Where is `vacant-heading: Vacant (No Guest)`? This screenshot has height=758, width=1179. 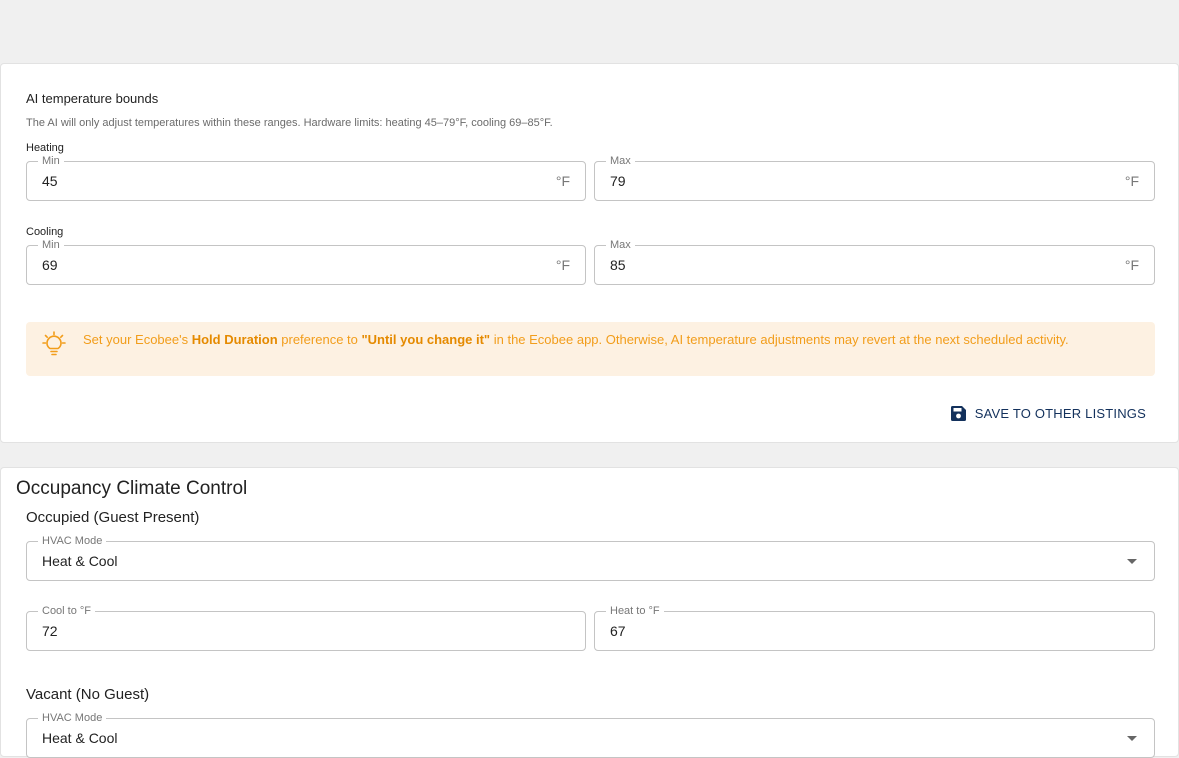 vacant-heading: Vacant (No Guest) is located at coordinates (88, 694).